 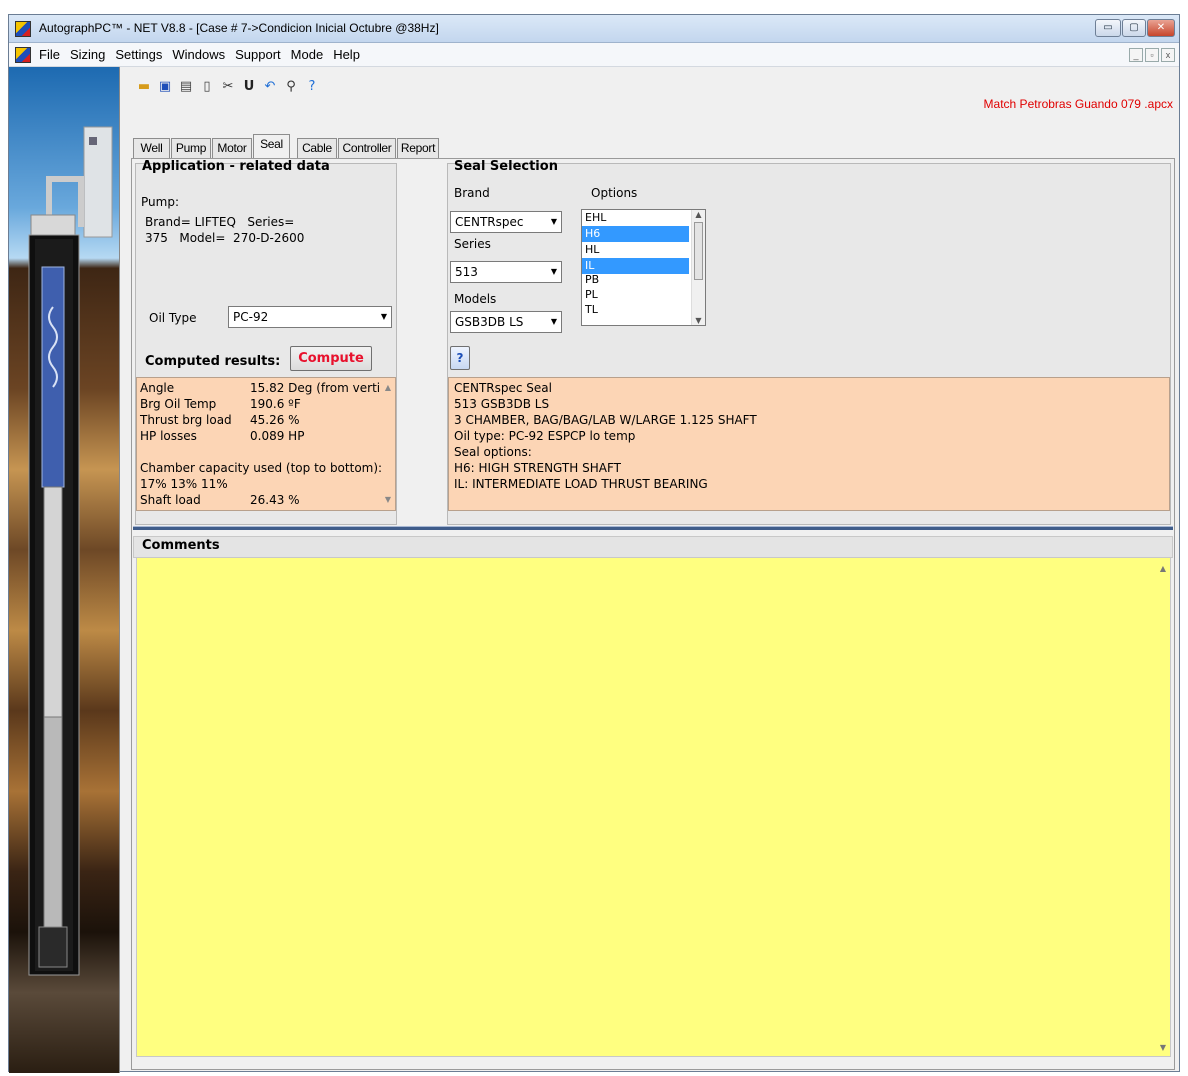 What do you see at coordinates (493, 452) in the screenshot?
I see `description-line: Seal options:` at bounding box center [493, 452].